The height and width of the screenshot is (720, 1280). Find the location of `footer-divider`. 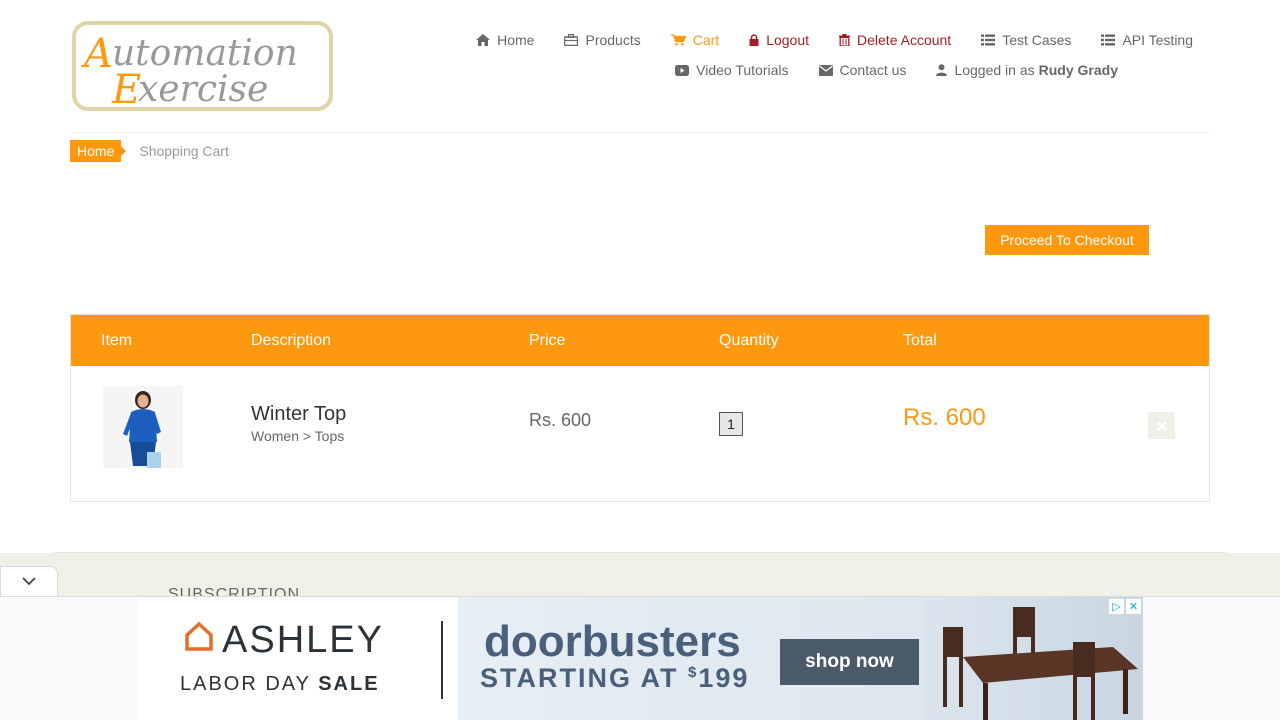

footer-divider is located at coordinates (640, 552).